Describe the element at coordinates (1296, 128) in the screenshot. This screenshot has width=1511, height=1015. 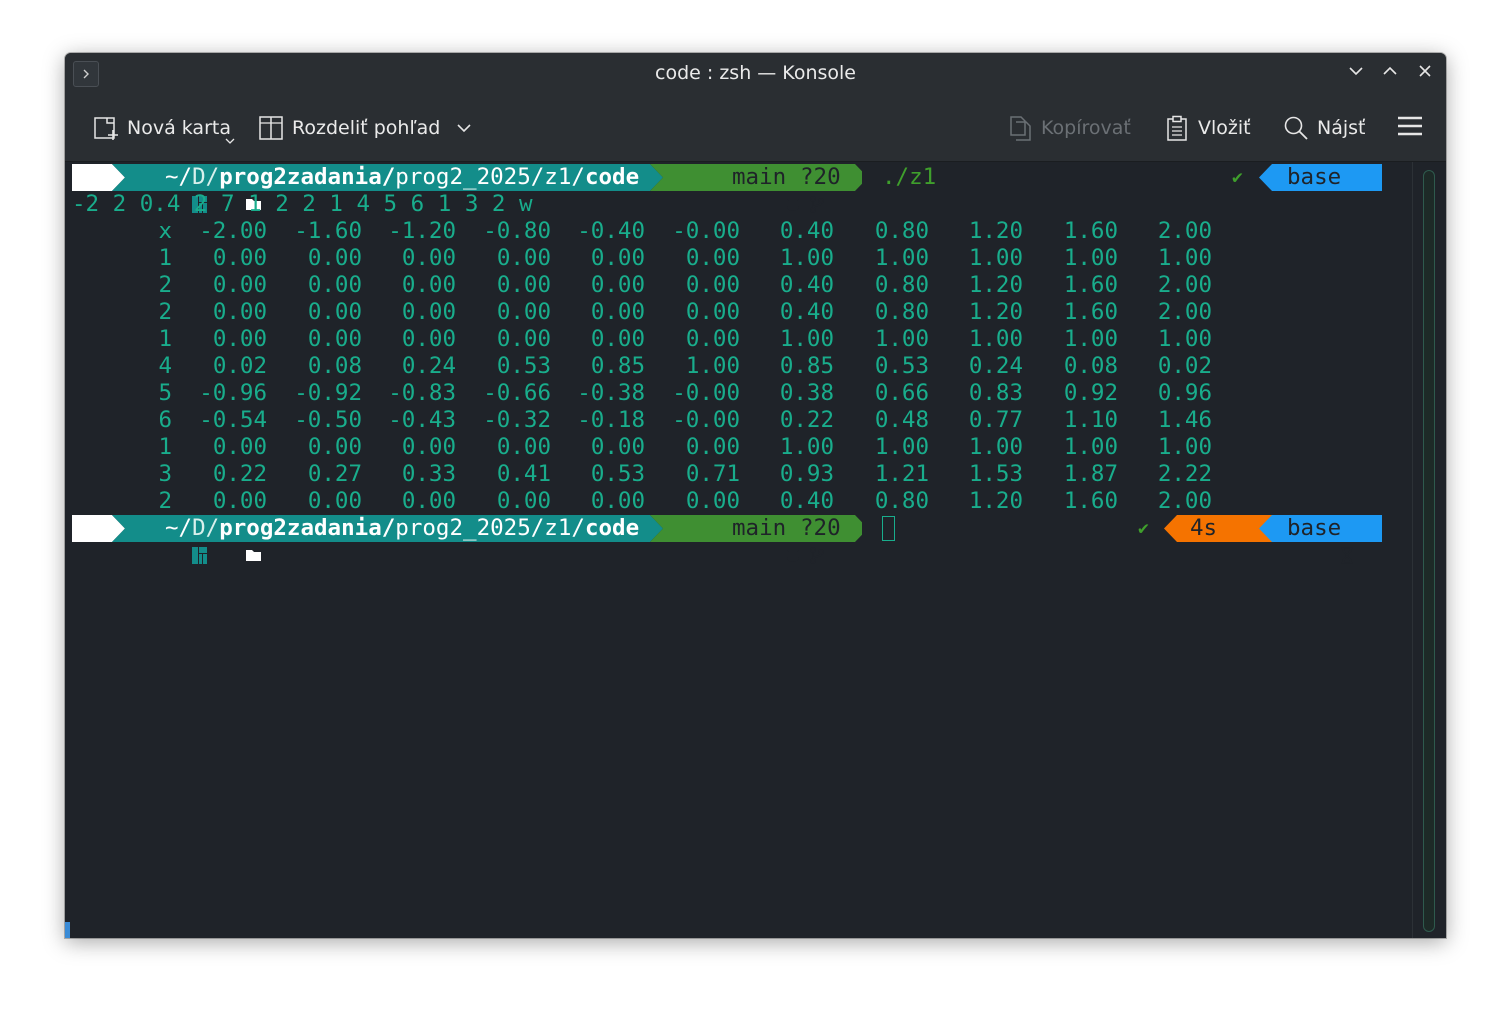
I see `search-icon` at that location.